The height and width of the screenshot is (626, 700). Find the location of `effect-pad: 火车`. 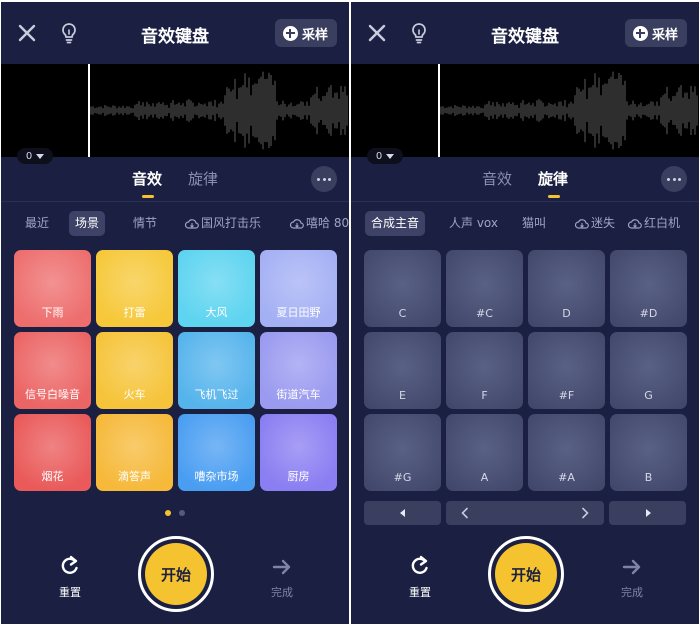

effect-pad: 火车 is located at coordinates (134, 370).